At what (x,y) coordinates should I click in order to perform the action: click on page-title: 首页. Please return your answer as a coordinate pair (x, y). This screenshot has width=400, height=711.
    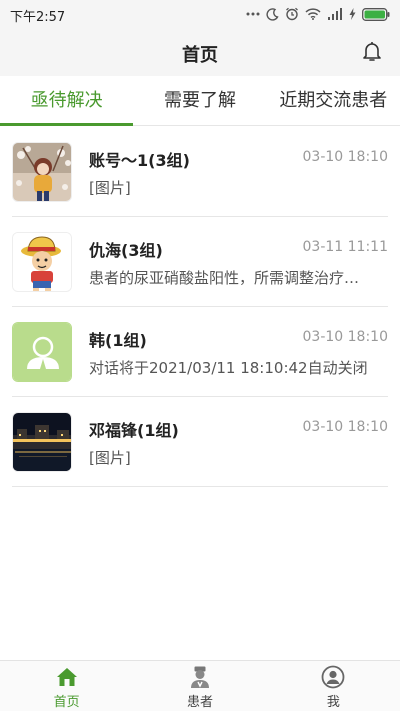
    Looking at the image, I should click on (200, 55).